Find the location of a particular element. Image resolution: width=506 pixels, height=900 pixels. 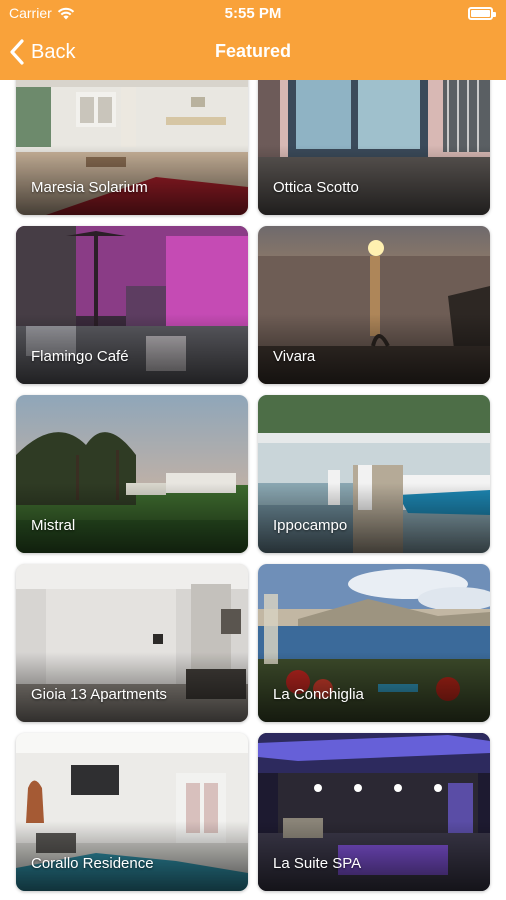

place-name: Flamingo Café is located at coordinates (80, 356).